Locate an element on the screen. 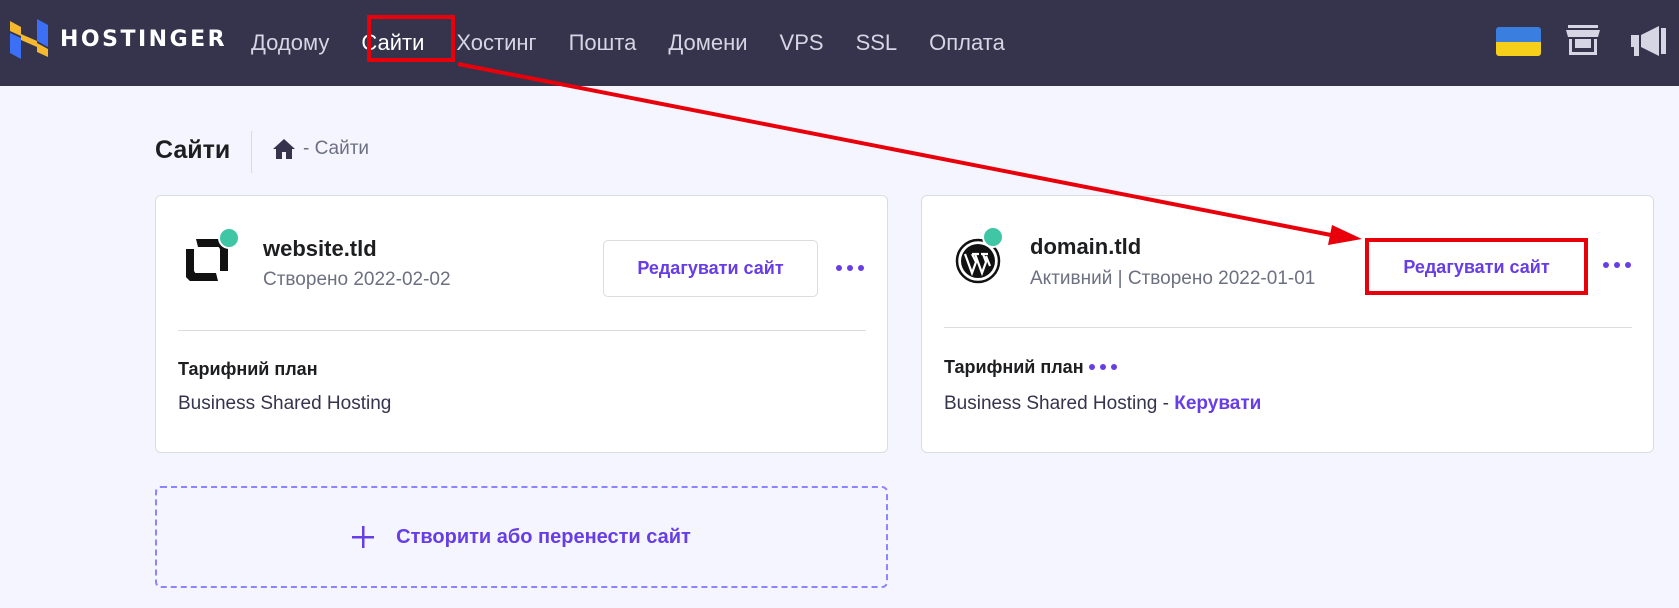  page-title: Сайти is located at coordinates (193, 150).